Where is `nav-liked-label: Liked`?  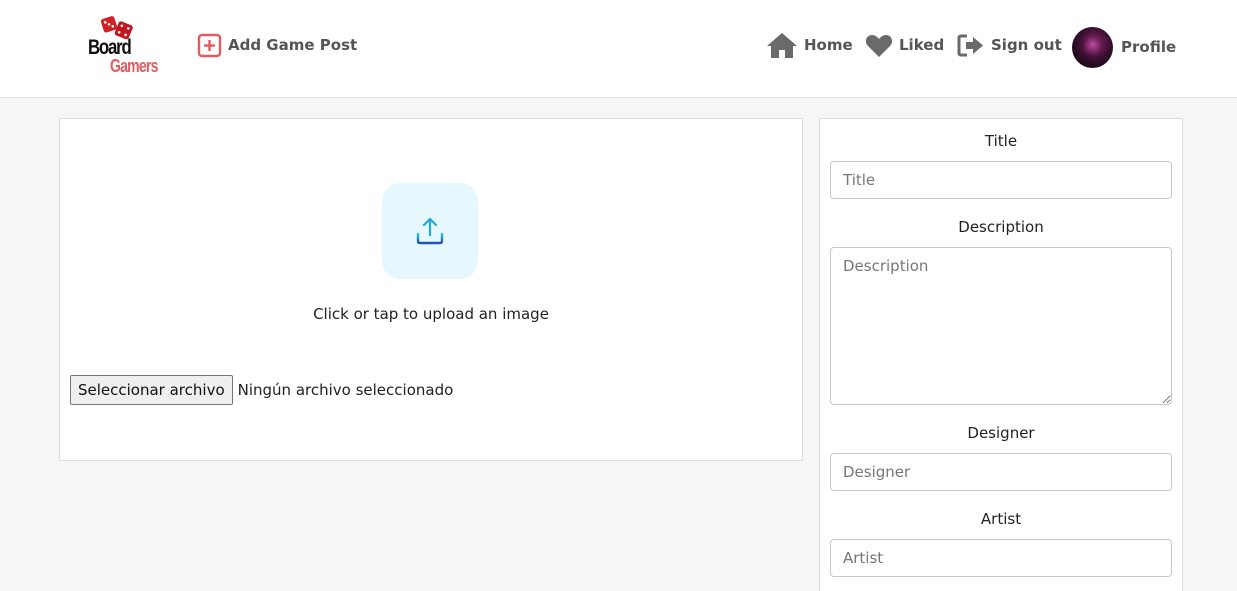
nav-liked-label: Liked is located at coordinates (922, 45).